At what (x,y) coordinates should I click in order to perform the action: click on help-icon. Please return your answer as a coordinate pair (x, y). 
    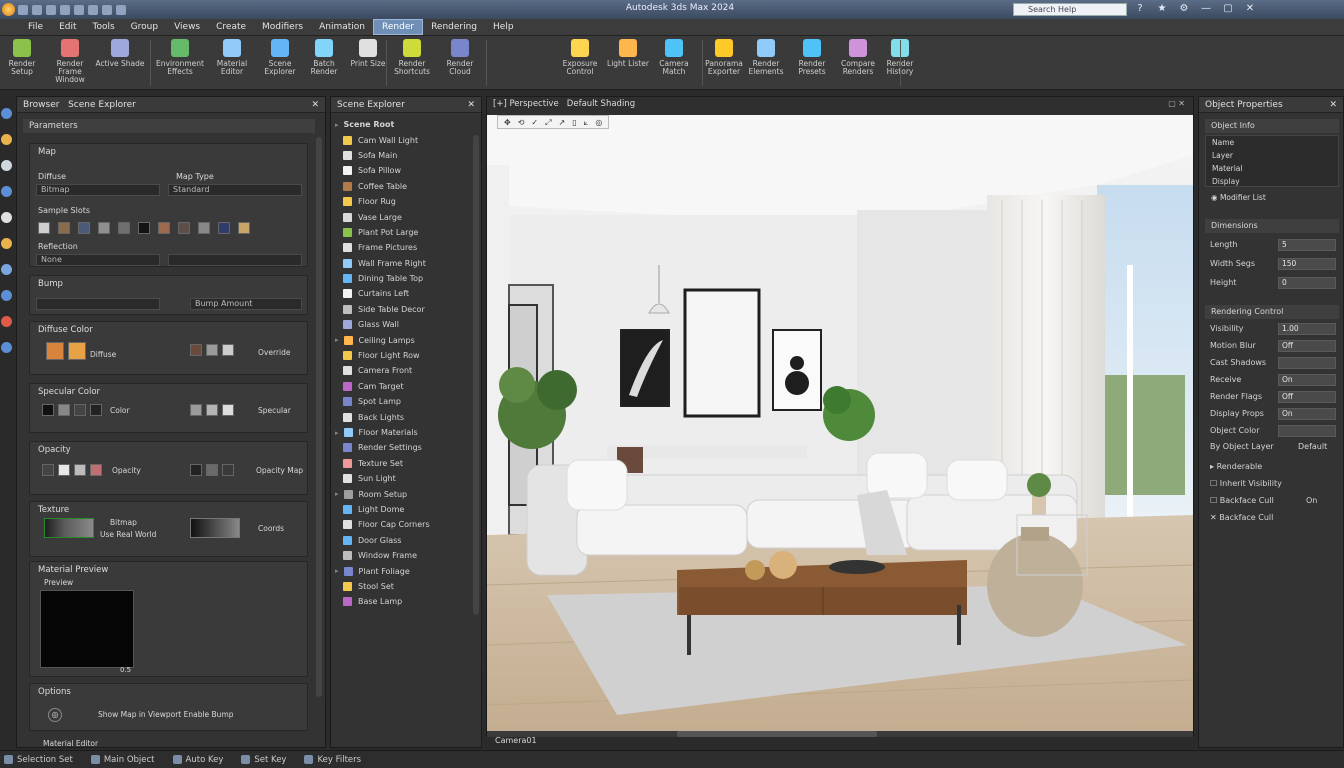
    Looking at the image, I should click on (121, 9).